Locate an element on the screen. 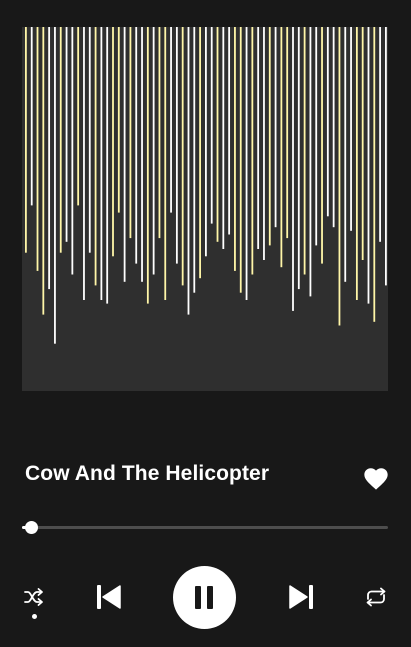 This screenshot has height=647, width=411. skip-previous-icon is located at coordinates (109, 597).